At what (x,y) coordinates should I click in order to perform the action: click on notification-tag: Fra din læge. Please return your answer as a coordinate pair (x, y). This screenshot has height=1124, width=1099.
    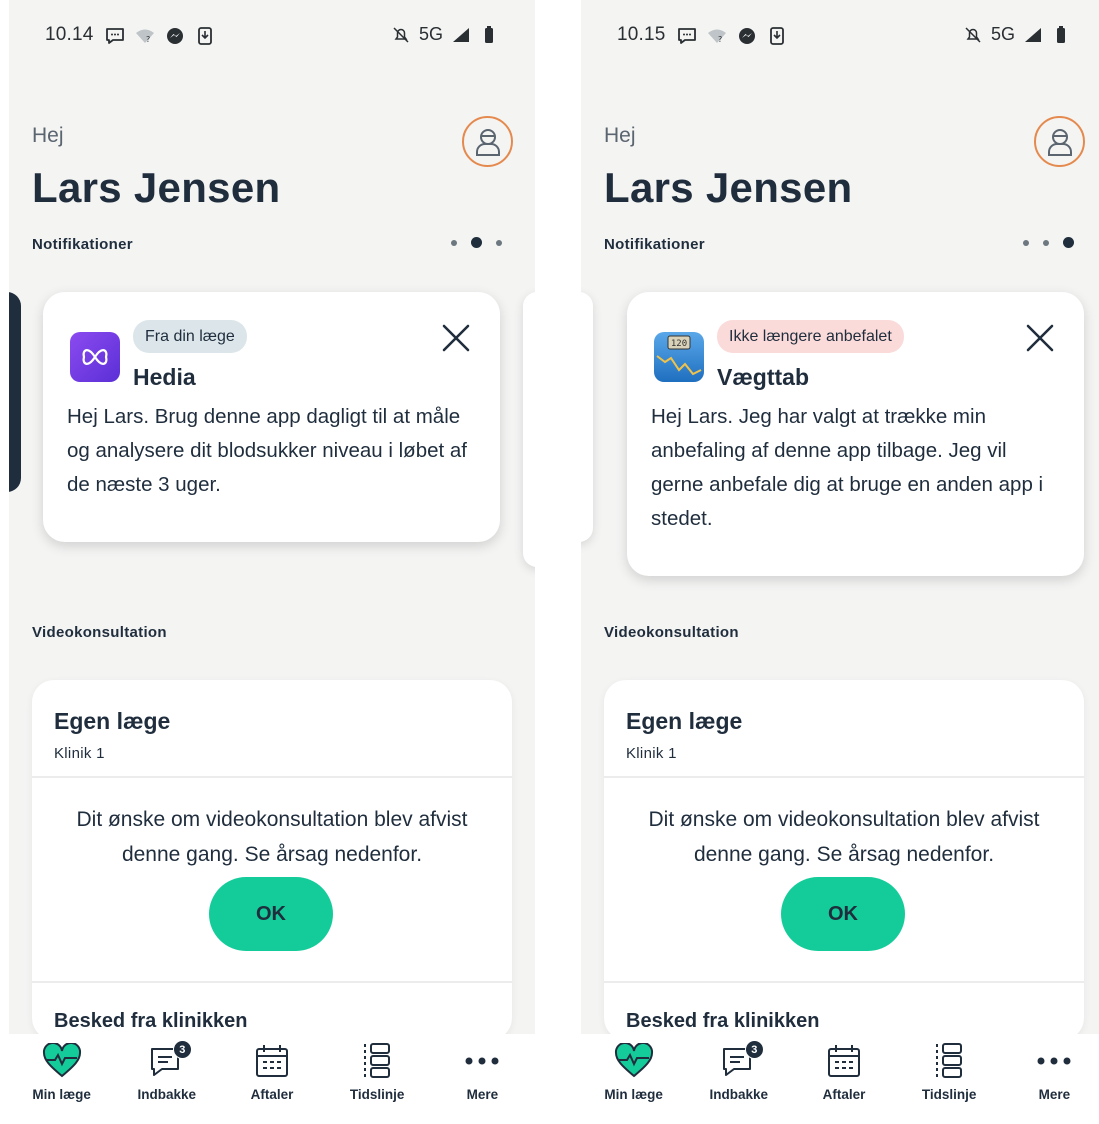
    Looking at the image, I should click on (190, 336).